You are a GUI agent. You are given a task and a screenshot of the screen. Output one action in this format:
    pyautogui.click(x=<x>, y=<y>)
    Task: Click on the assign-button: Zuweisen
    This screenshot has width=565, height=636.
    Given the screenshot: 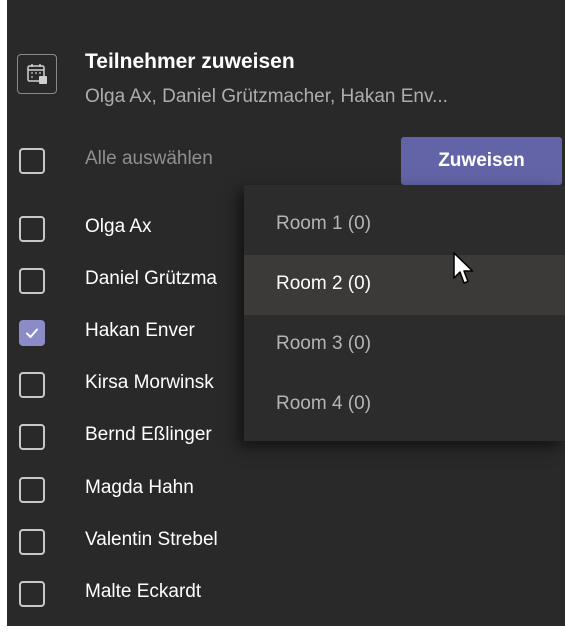 What is the action you would take?
    pyautogui.click(x=481, y=161)
    